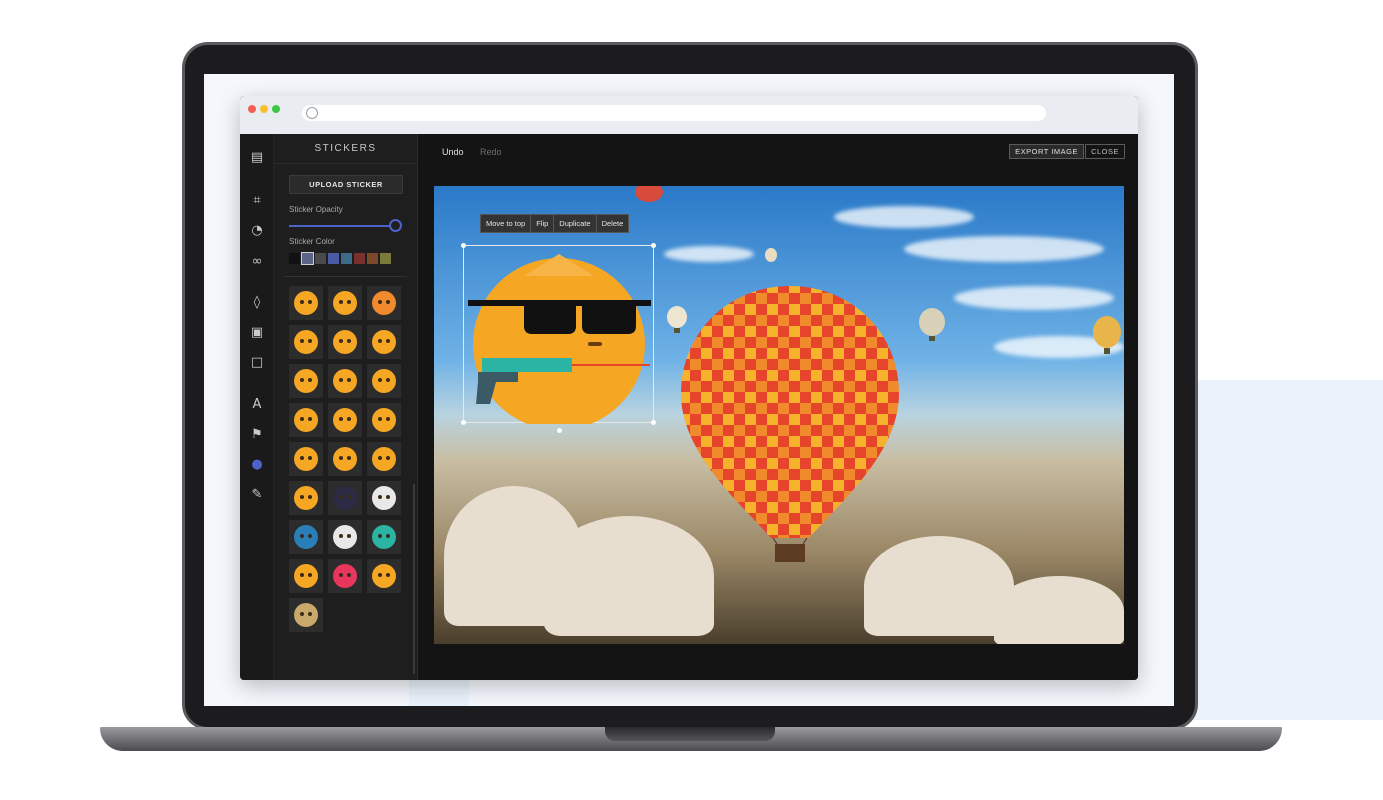 The width and height of the screenshot is (1383, 800). What do you see at coordinates (257, 201) in the screenshot?
I see `crop-icon: ⌗` at bounding box center [257, 201].